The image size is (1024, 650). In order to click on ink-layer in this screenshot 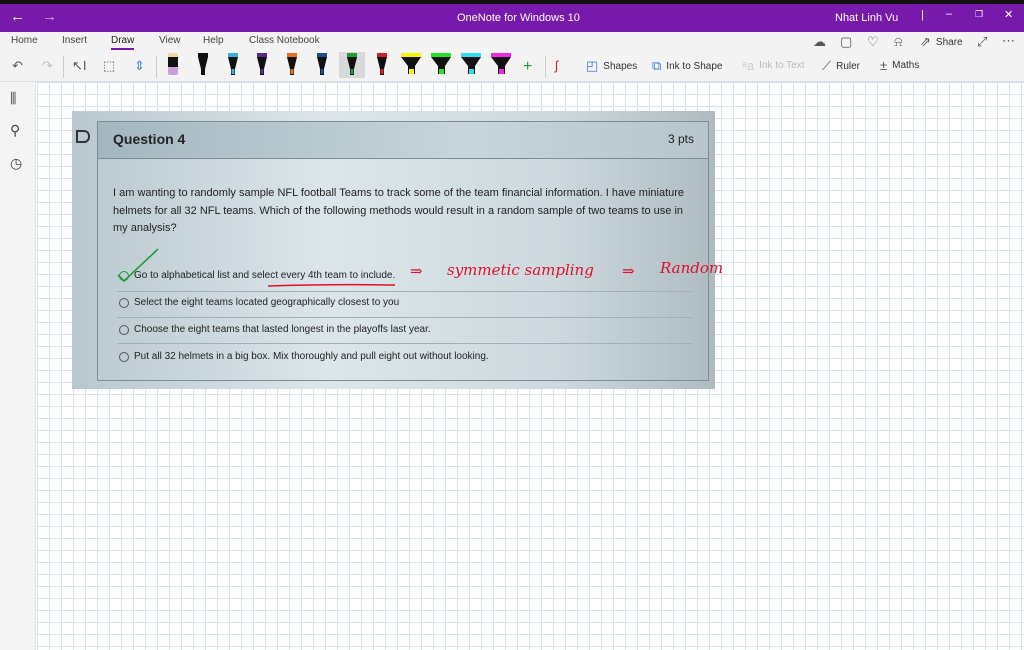, I will do `click(256, 267)`.